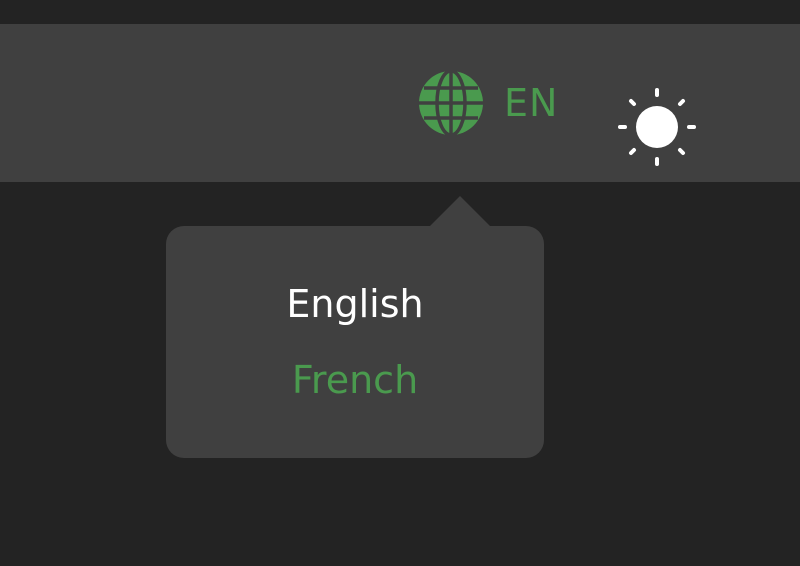 This screenshot has height=566, width=800. Describe the element at coordinates (355, 380) in the screenshot. I see `language-option-french: French` at that location.